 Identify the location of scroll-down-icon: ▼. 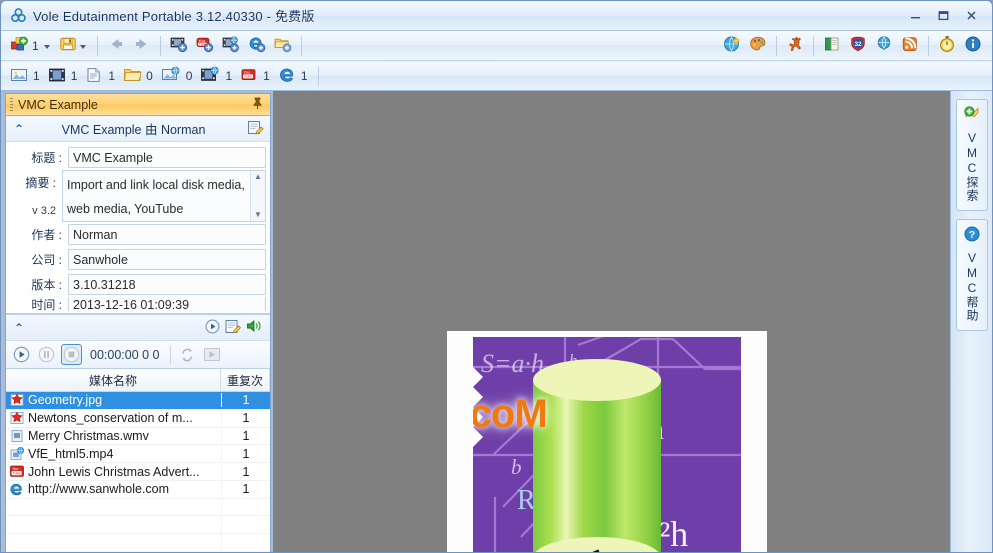
(258, 215).